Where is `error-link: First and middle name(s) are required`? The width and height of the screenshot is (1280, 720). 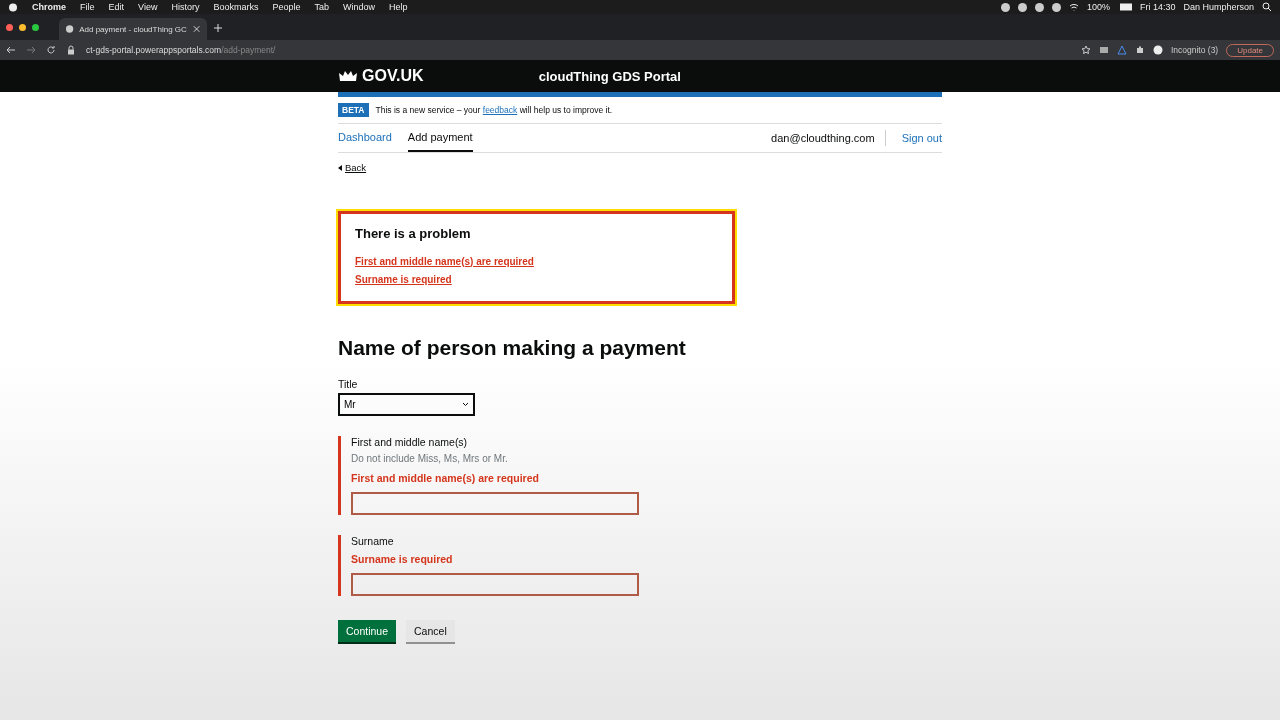 error-link: First and middle name(s) are required is located at coordinates (536, 261).